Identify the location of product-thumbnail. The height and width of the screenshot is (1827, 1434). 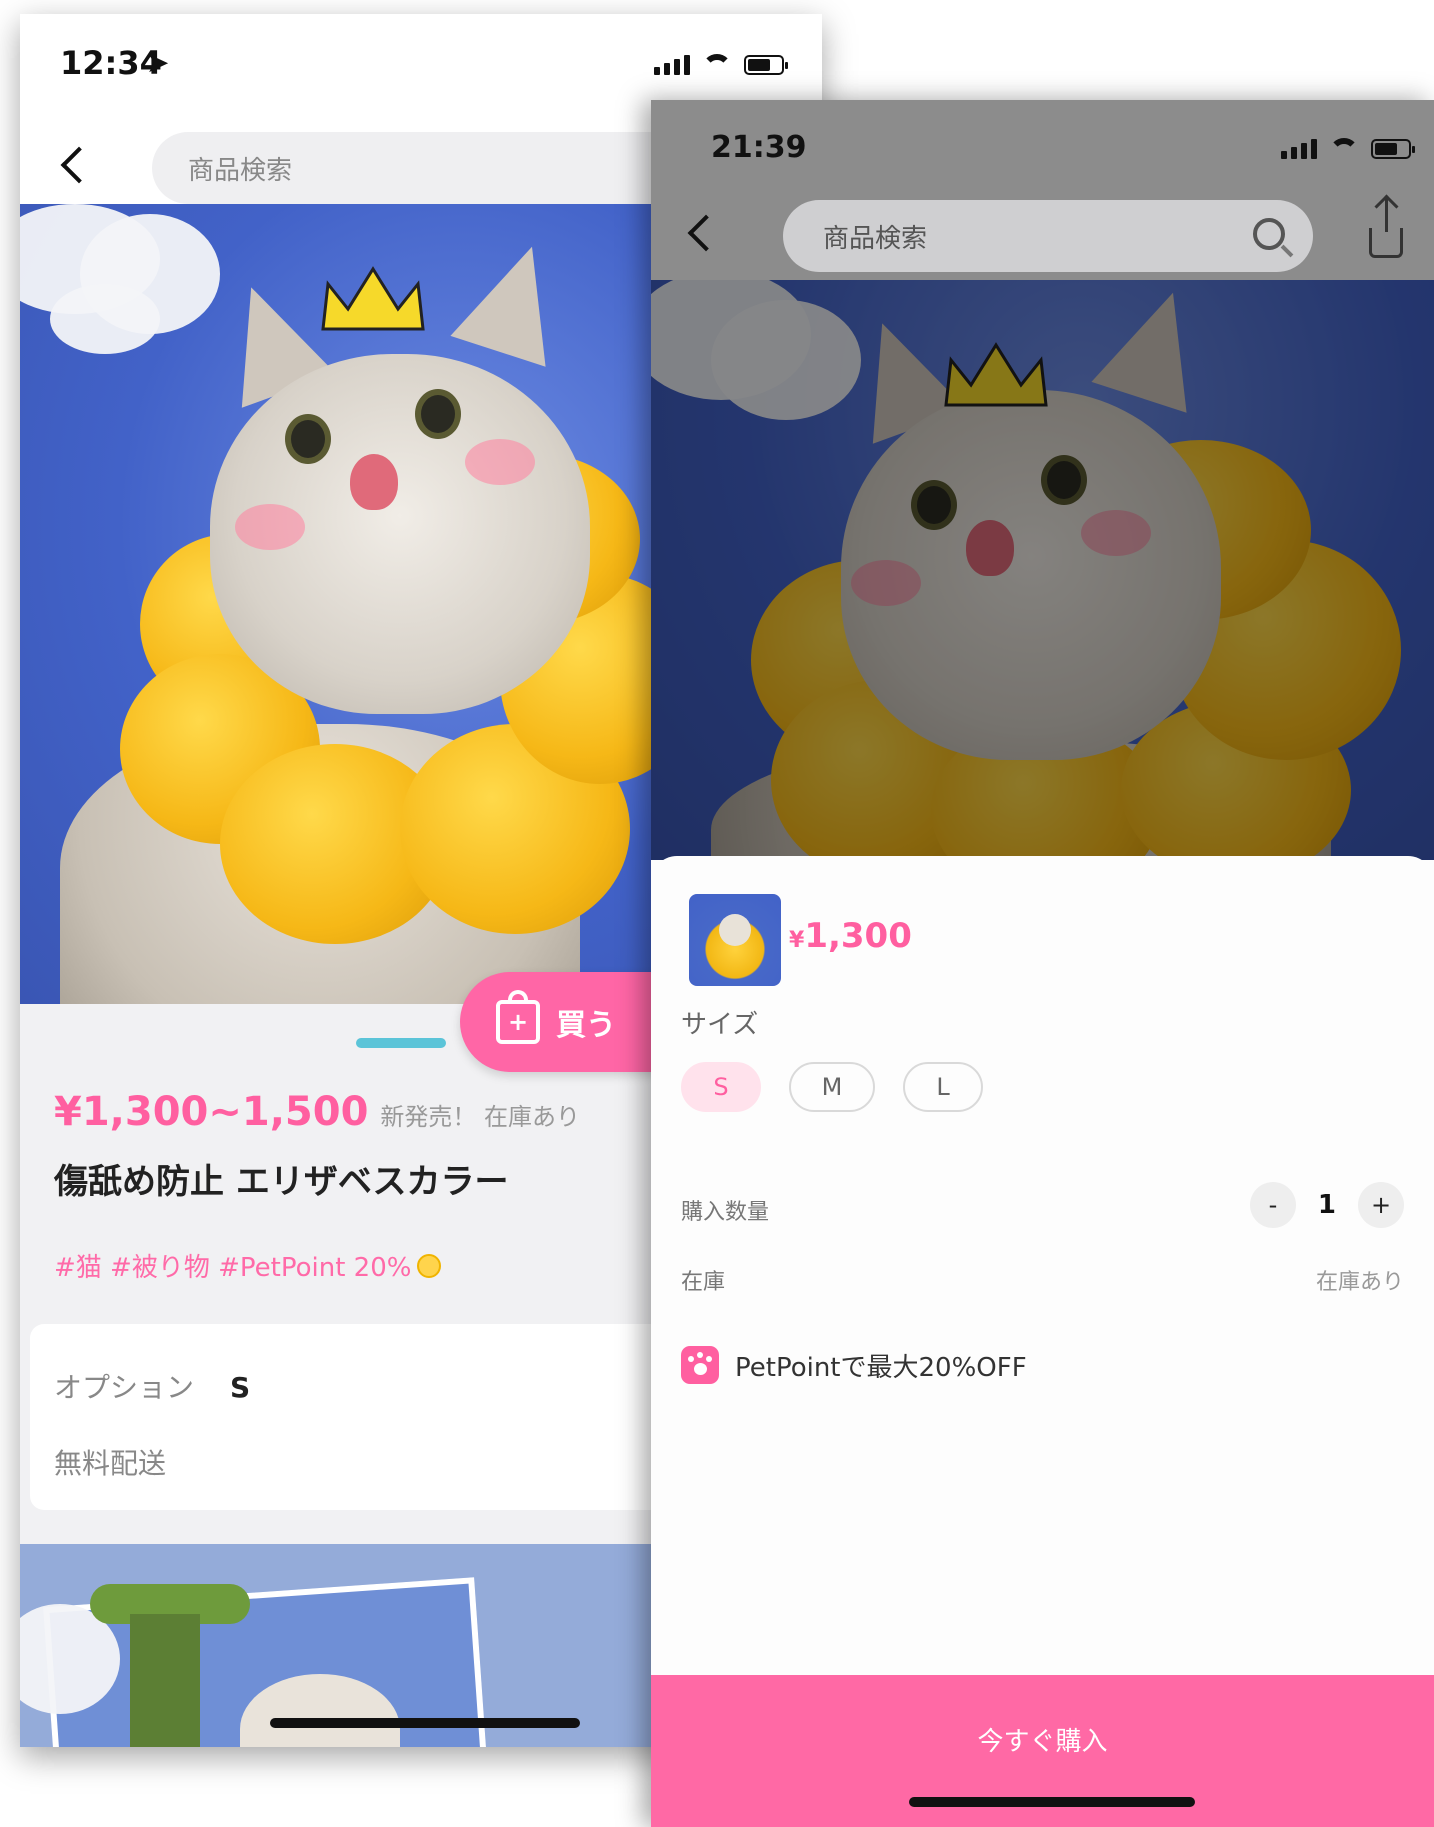
(735, 940).